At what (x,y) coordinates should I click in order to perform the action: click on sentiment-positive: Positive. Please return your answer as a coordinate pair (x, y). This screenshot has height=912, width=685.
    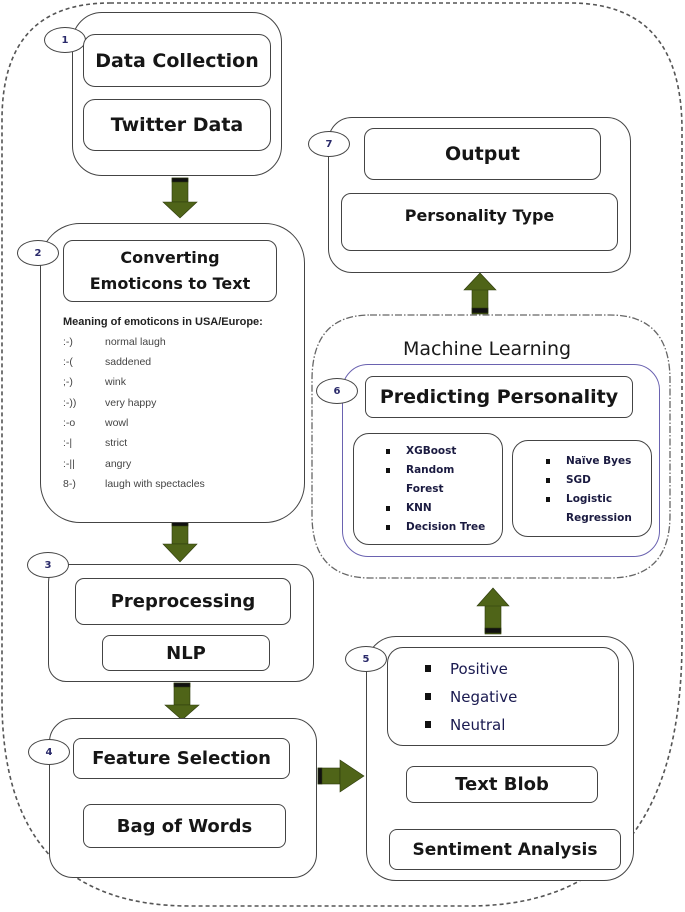
    Looking at the image, I should click on (468, 669).